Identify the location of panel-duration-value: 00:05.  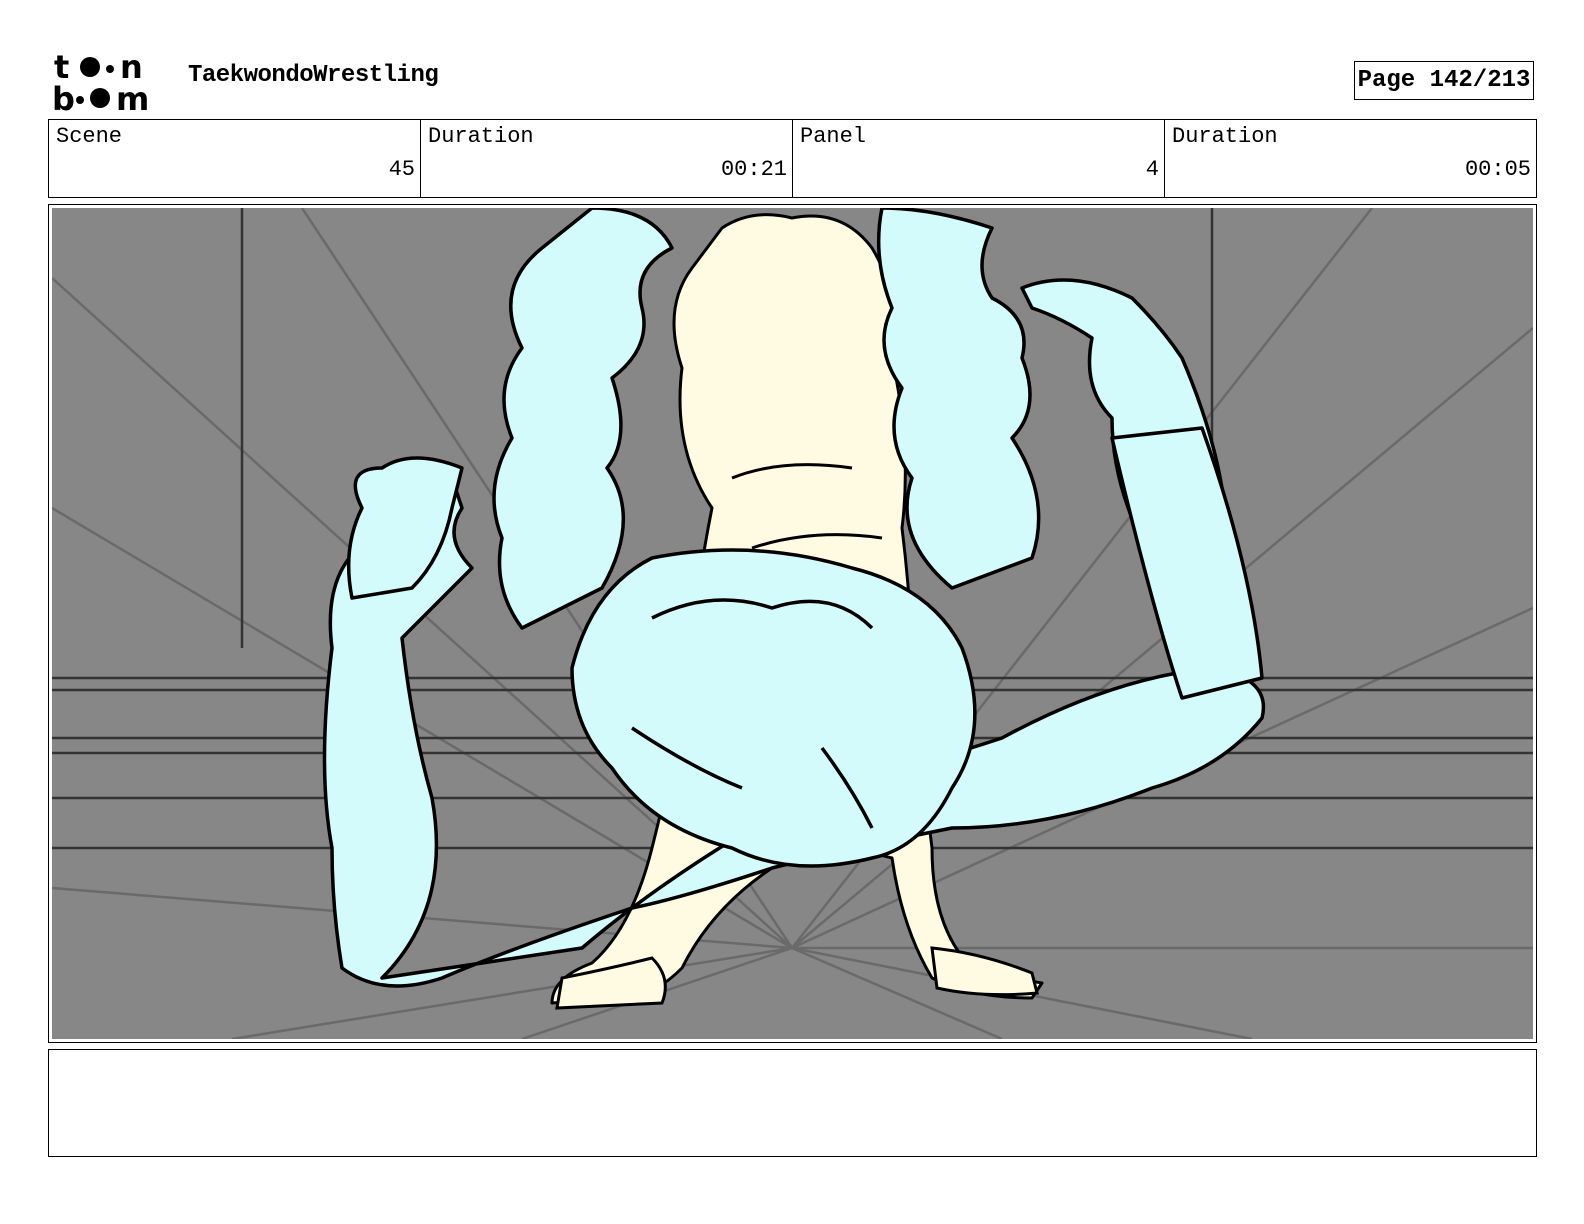
(1497, 169).